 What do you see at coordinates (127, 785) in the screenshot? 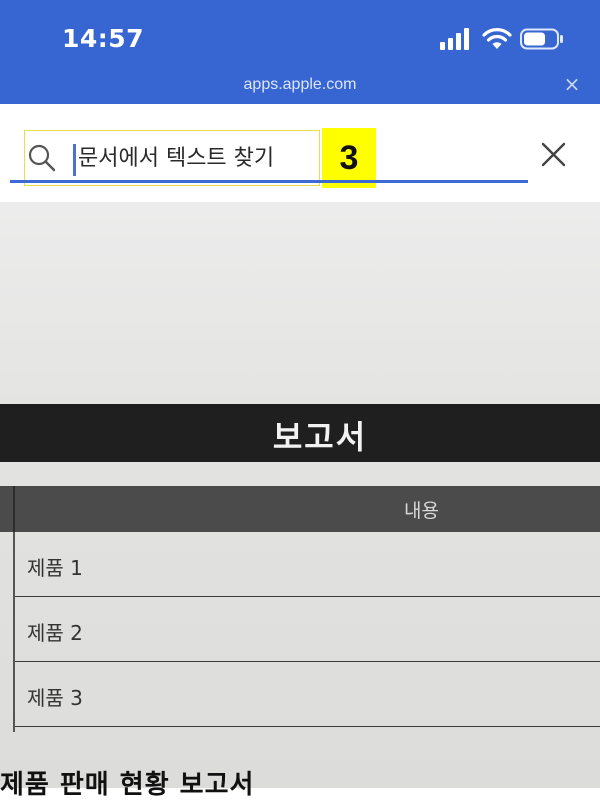
I see `document-subheading: 제품 판매 현황 보고서` at bounding box center [127, 785].